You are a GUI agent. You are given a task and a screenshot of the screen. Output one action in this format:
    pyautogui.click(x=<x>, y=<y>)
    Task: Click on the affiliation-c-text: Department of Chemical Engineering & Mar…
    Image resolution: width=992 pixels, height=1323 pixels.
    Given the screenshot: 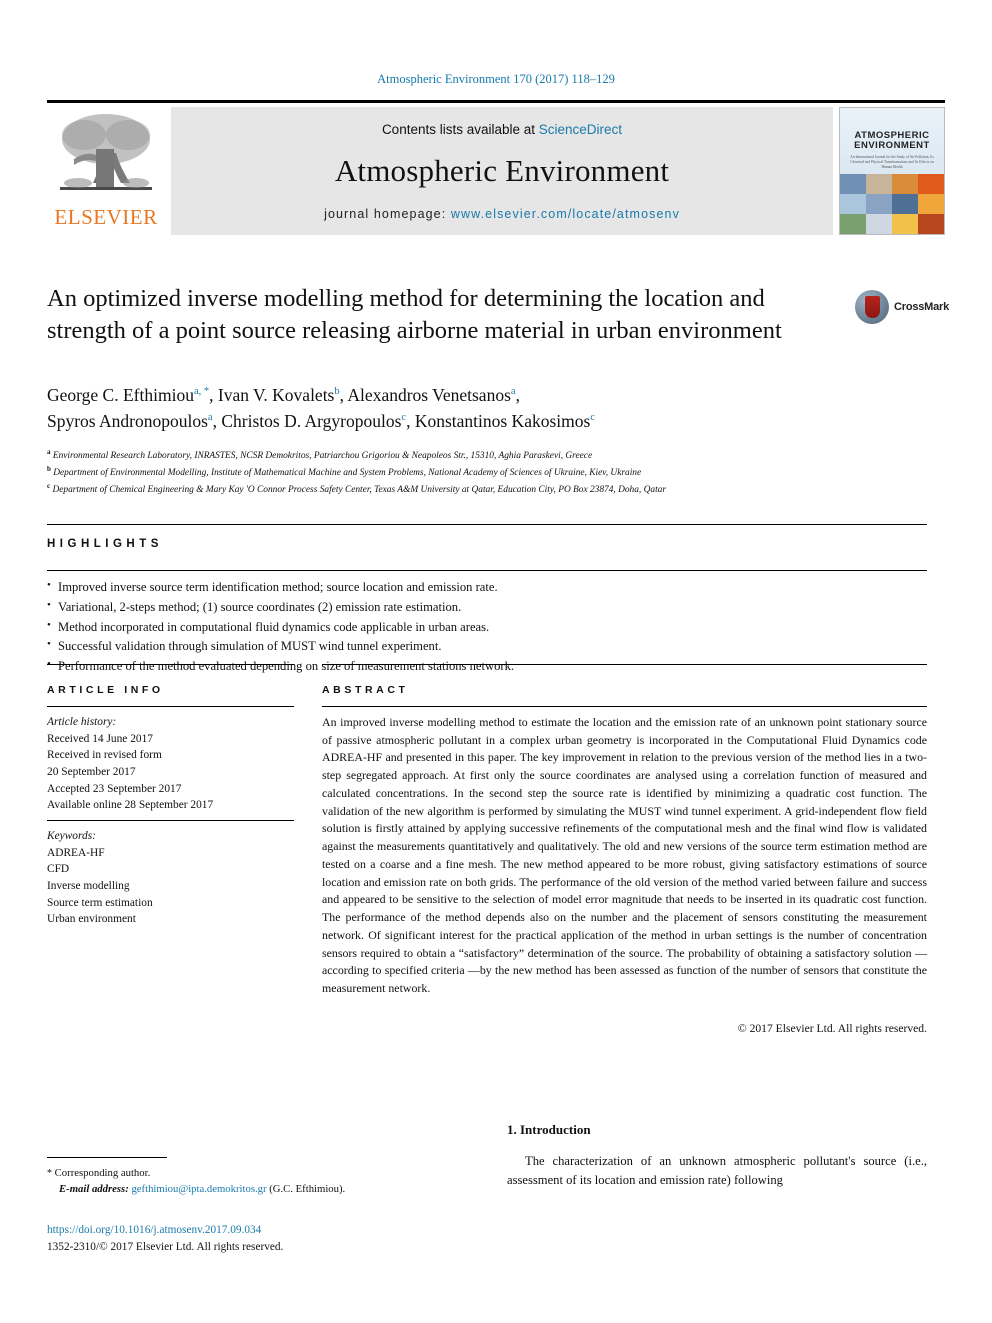 What is the action you would take?
    pyautogui.click(x=359, y=489)
    